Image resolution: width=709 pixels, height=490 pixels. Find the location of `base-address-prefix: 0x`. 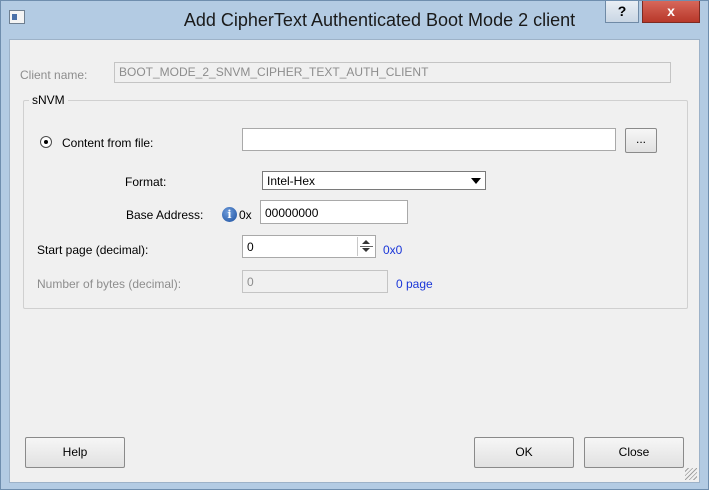

base-address-prefix: 0x is located at coordinates (245, 215).